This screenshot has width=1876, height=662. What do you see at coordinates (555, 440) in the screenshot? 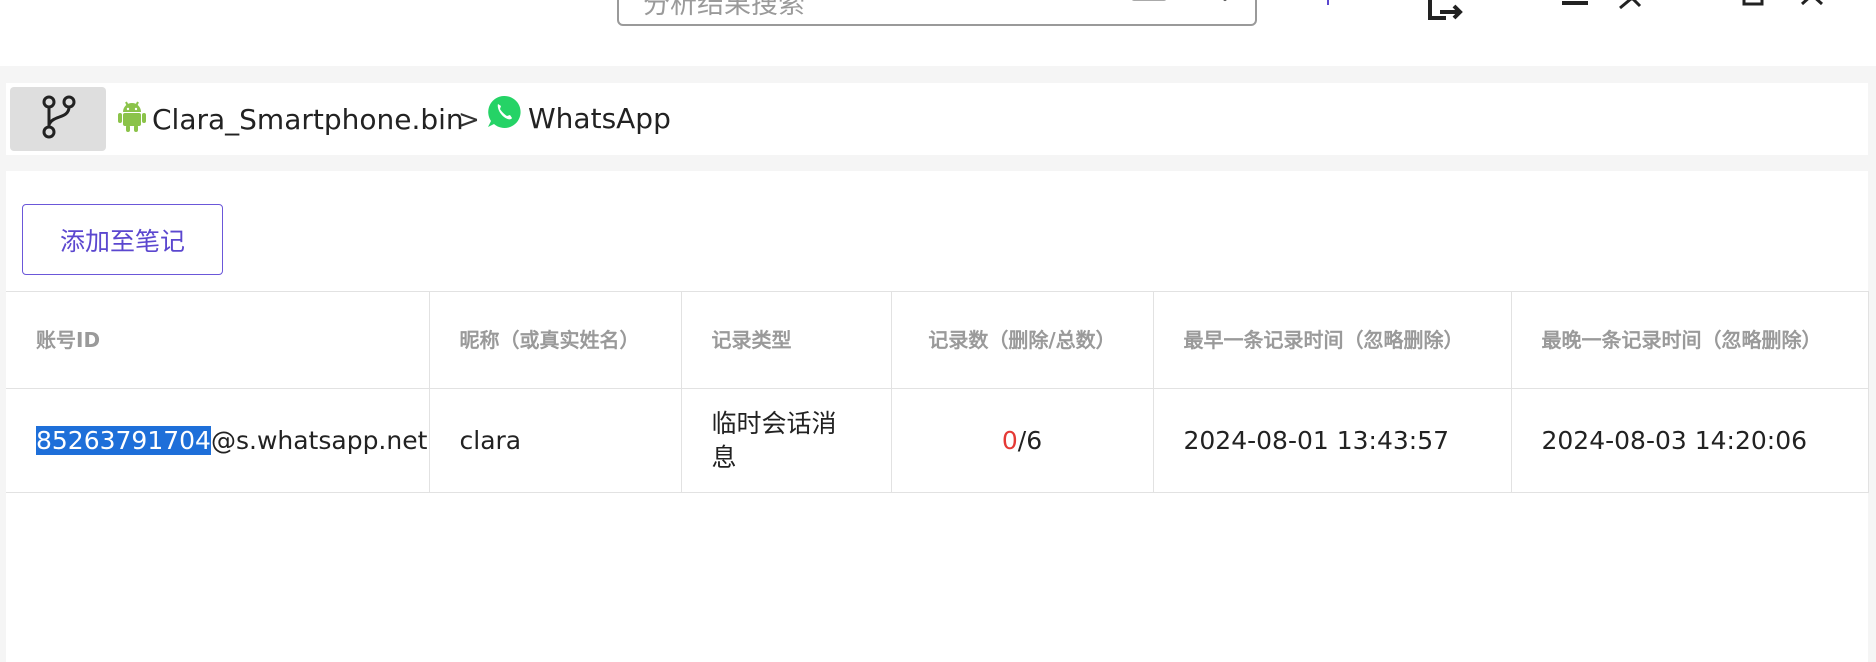
I see `cell-nickname: clara` at bounding box center [555, 440].